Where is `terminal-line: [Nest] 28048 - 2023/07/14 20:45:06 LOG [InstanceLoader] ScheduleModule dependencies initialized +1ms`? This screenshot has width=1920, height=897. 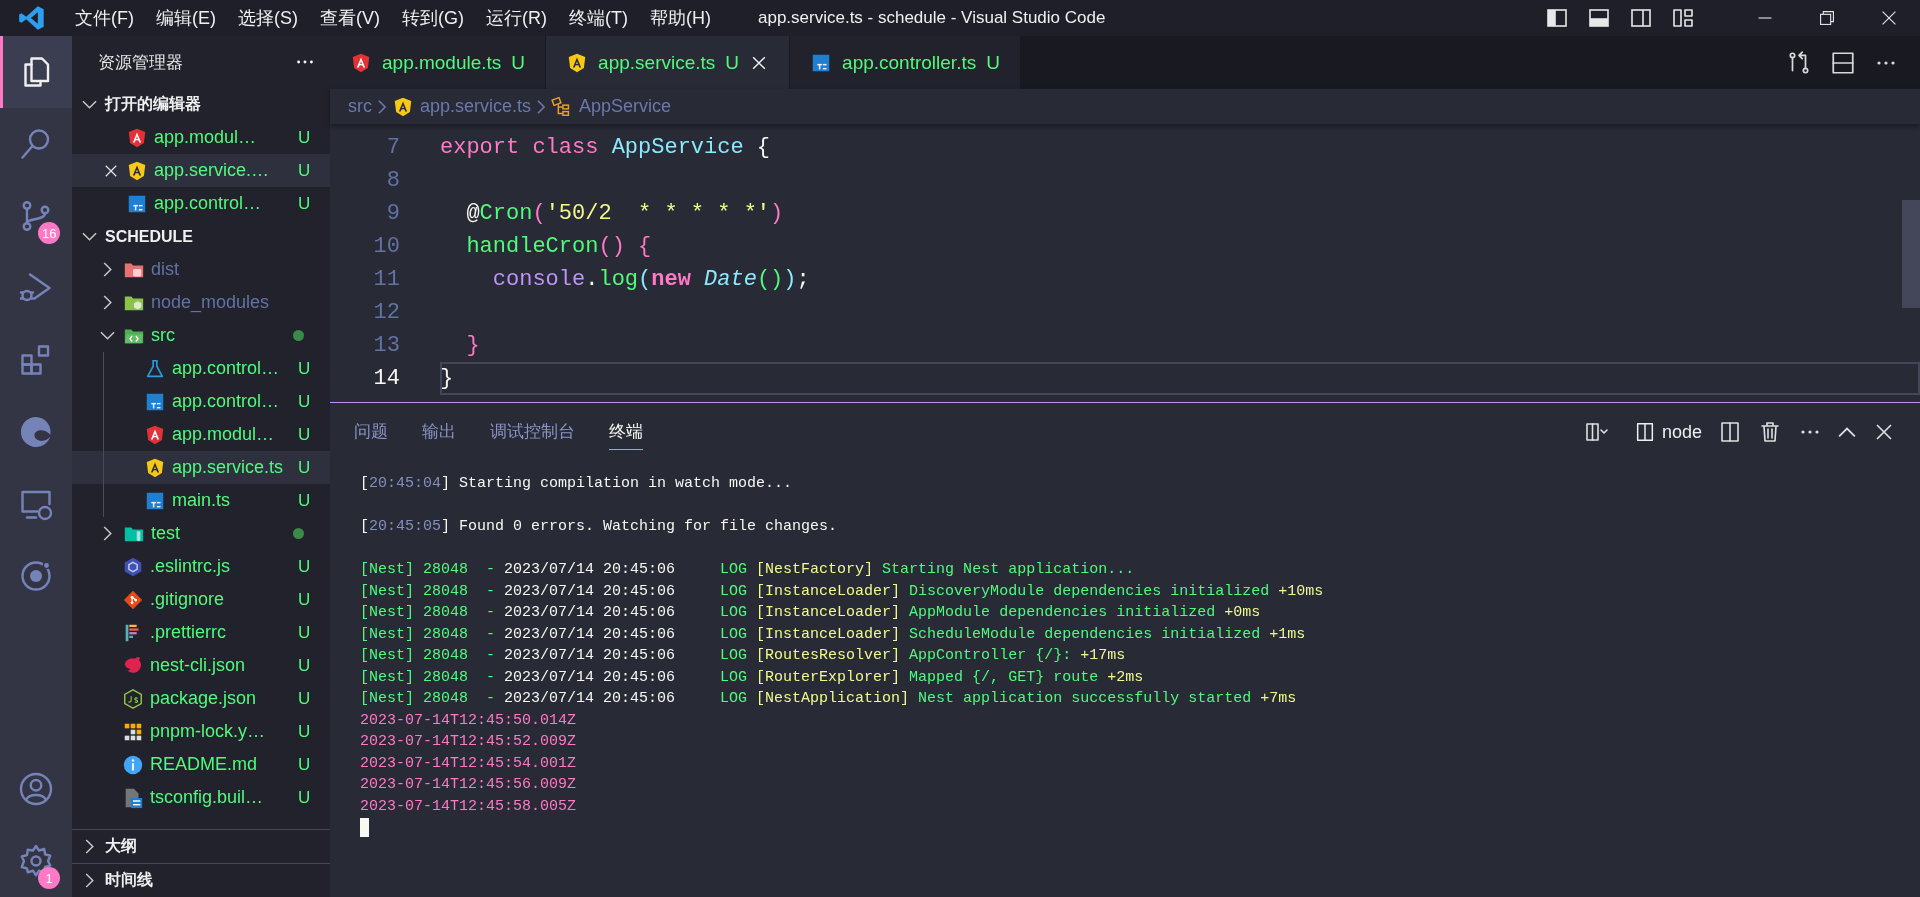 terminal-line: [Nest] 28048 - 2023/07/14 20:45:06 LOG [InstanceLoader] ScheduleModule dependencies initialized +1ms is located at coordinates (833, 634).